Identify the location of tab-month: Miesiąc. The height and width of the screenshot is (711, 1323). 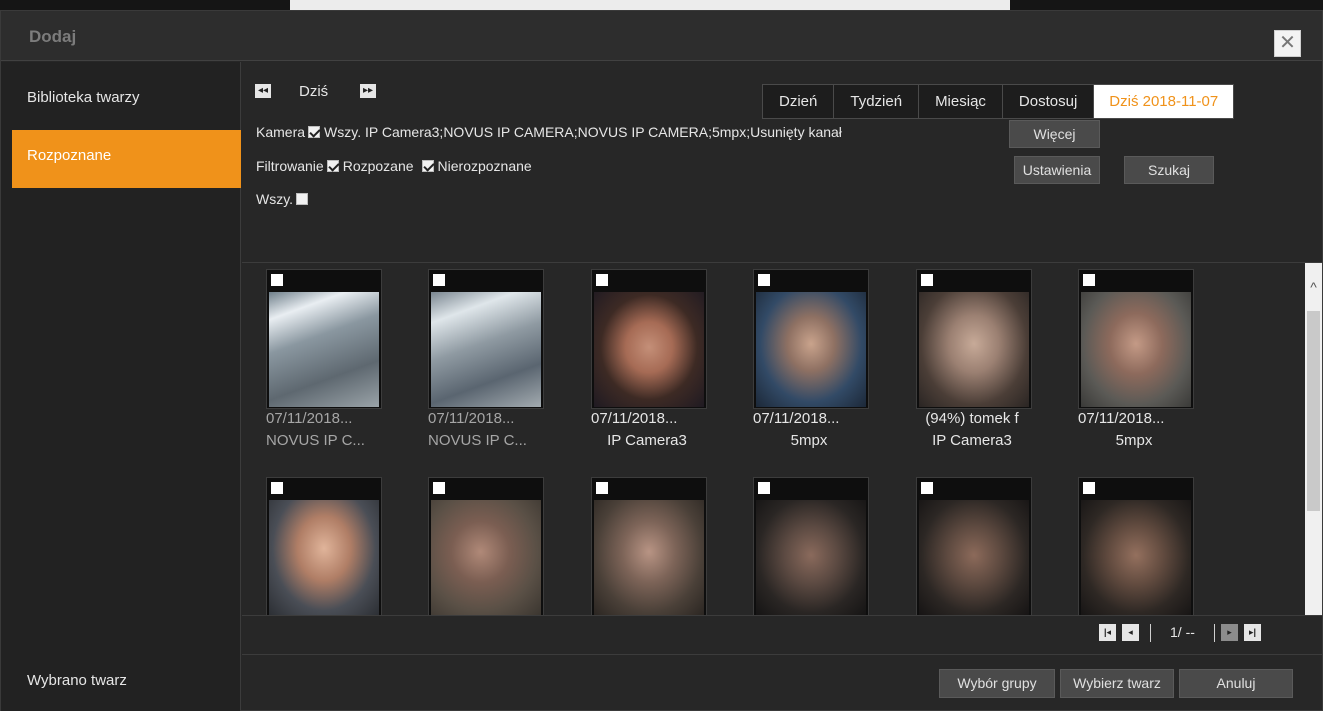
(961, 101).